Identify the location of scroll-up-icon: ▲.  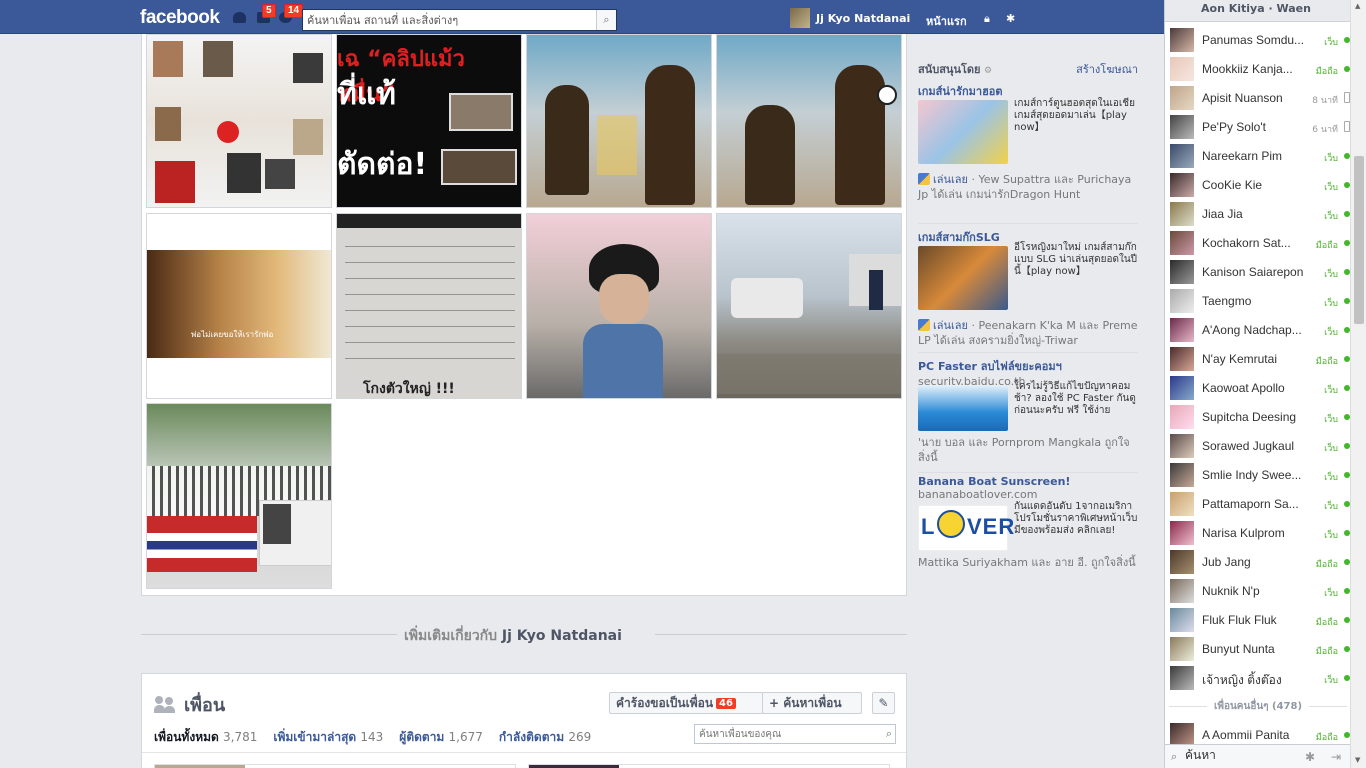
(1357, 6).